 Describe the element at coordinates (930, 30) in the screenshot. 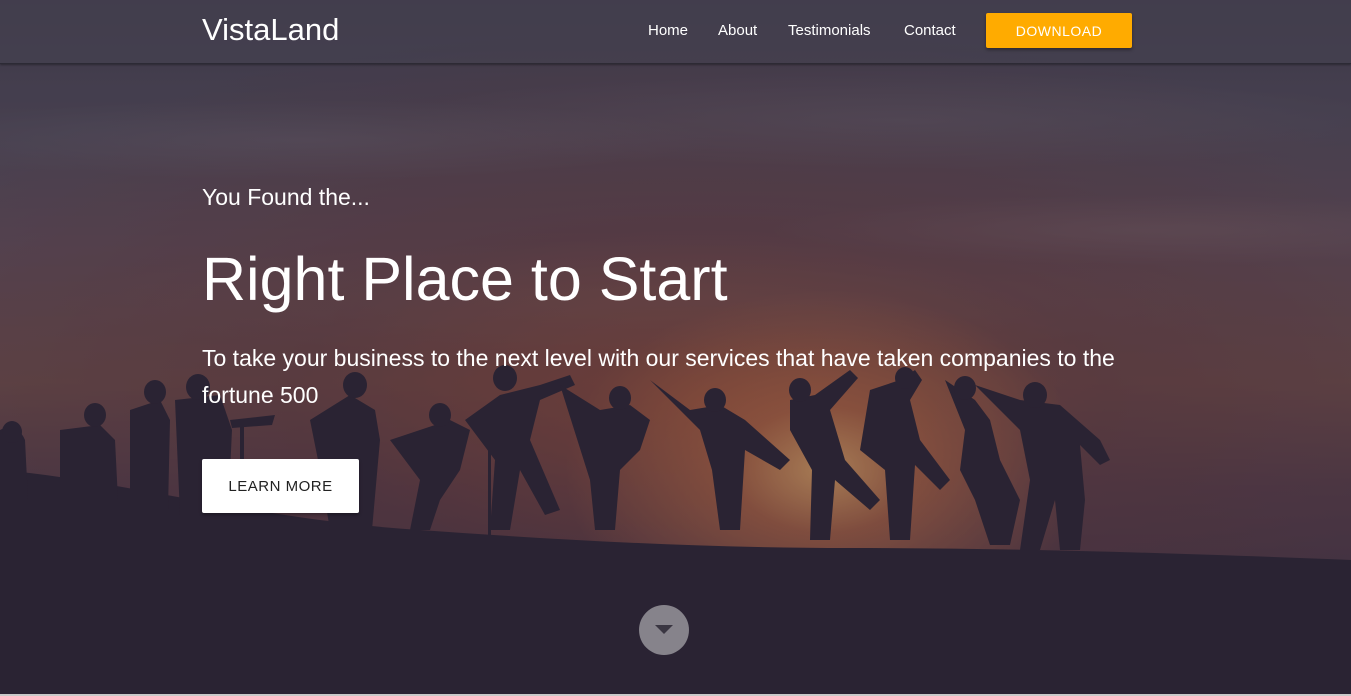

I see `nav-link-contact: Contact` at that location.